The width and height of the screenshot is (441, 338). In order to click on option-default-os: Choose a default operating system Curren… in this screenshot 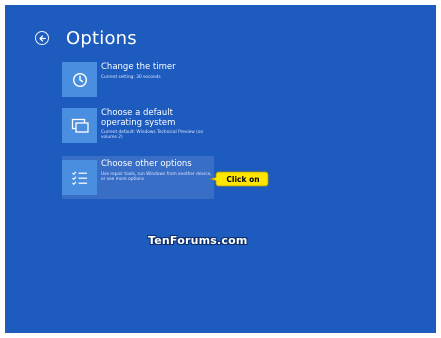, I will do `click(134, 125)`.